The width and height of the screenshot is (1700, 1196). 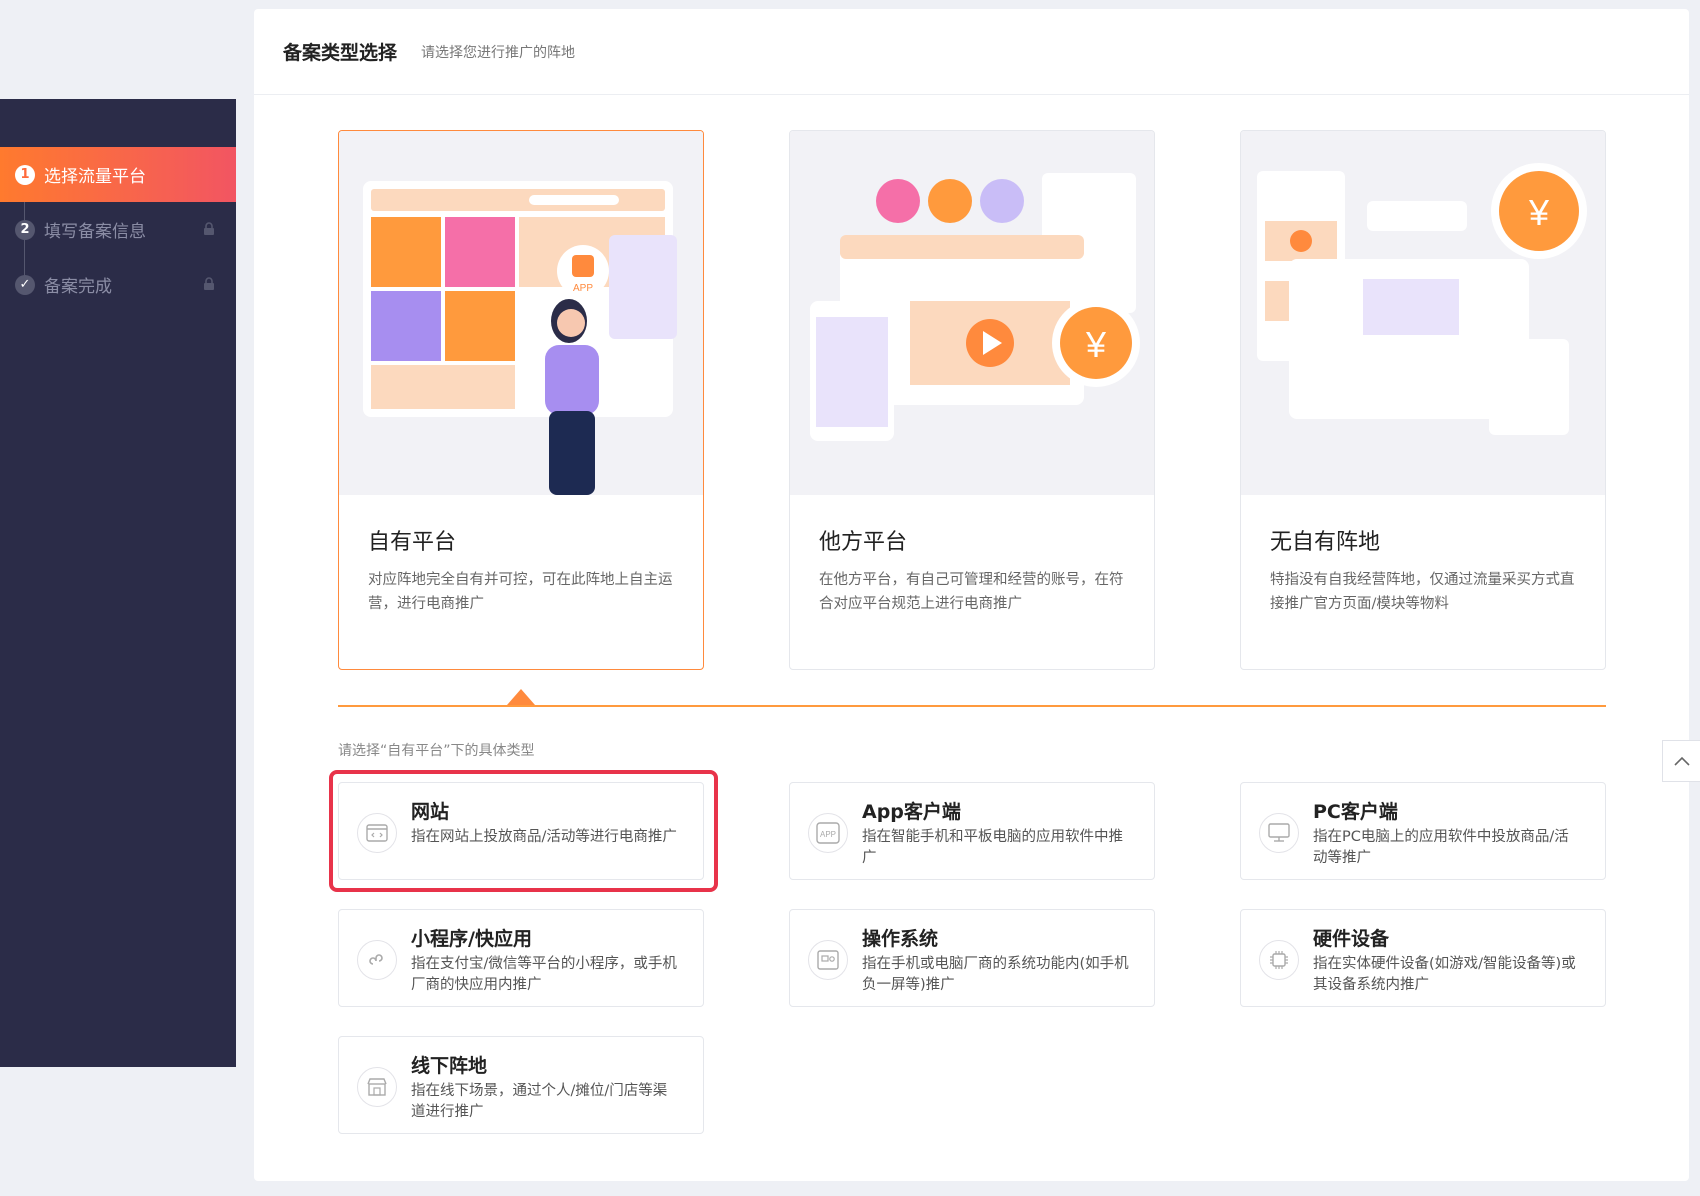 I want to click on chevron-up-icon, so click(x=1681, y=761).